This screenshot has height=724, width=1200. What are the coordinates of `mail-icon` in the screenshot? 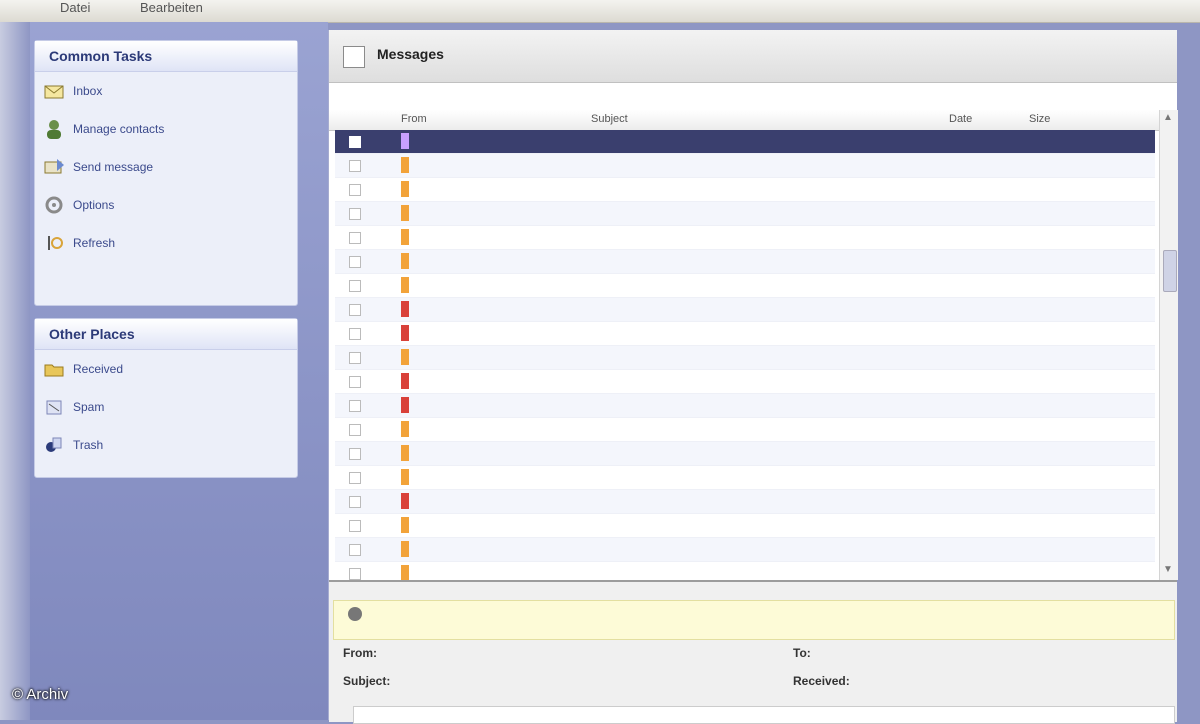 It's located at (54, 91).